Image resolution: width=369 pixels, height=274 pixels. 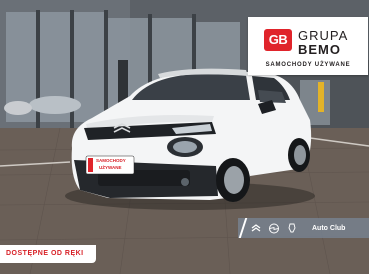 I want to click on dealer-logo-badge: GB GRUPA BEMO SAMOCHODY UŻYWANE, so click(x=308, y=46).